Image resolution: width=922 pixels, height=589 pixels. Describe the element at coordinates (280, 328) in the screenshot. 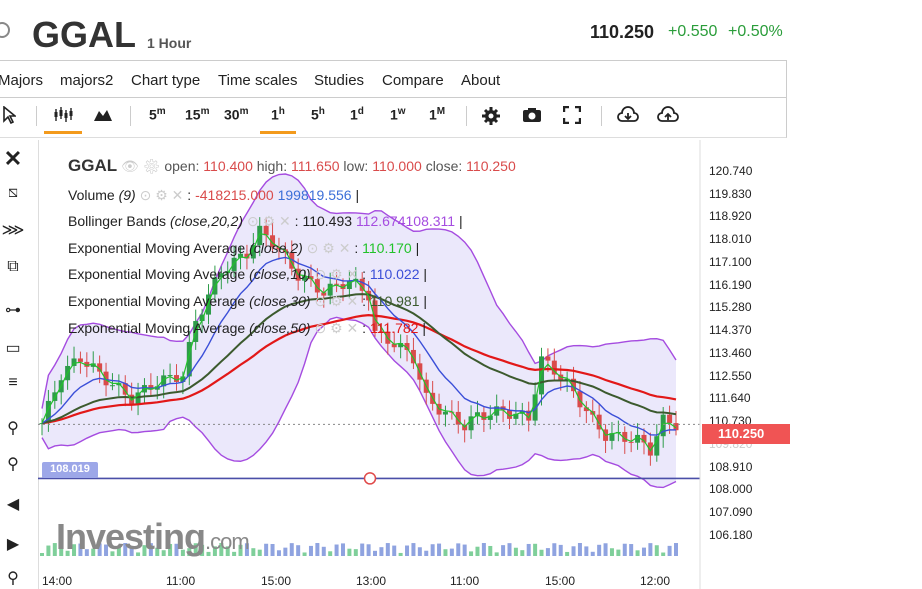

I see `legend-ema50-params: (close,50)` at that location.